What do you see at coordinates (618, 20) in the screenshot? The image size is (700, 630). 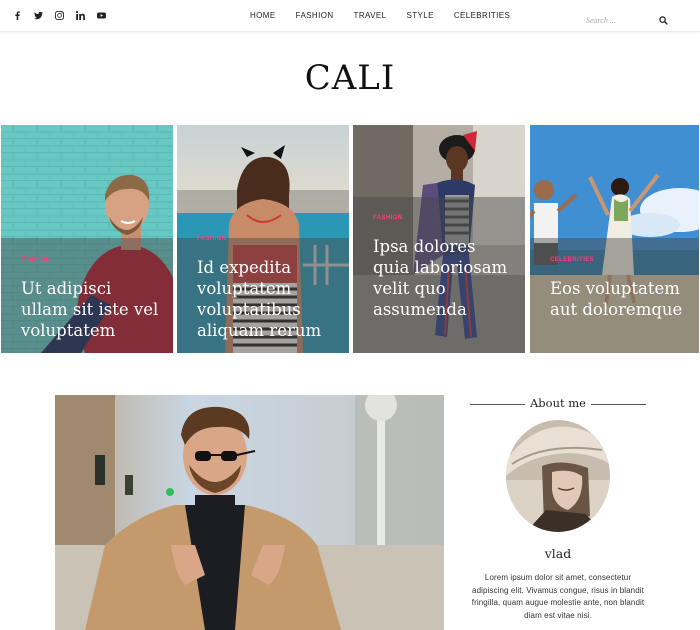 I see `search-input` at bounding box center [618, 20].